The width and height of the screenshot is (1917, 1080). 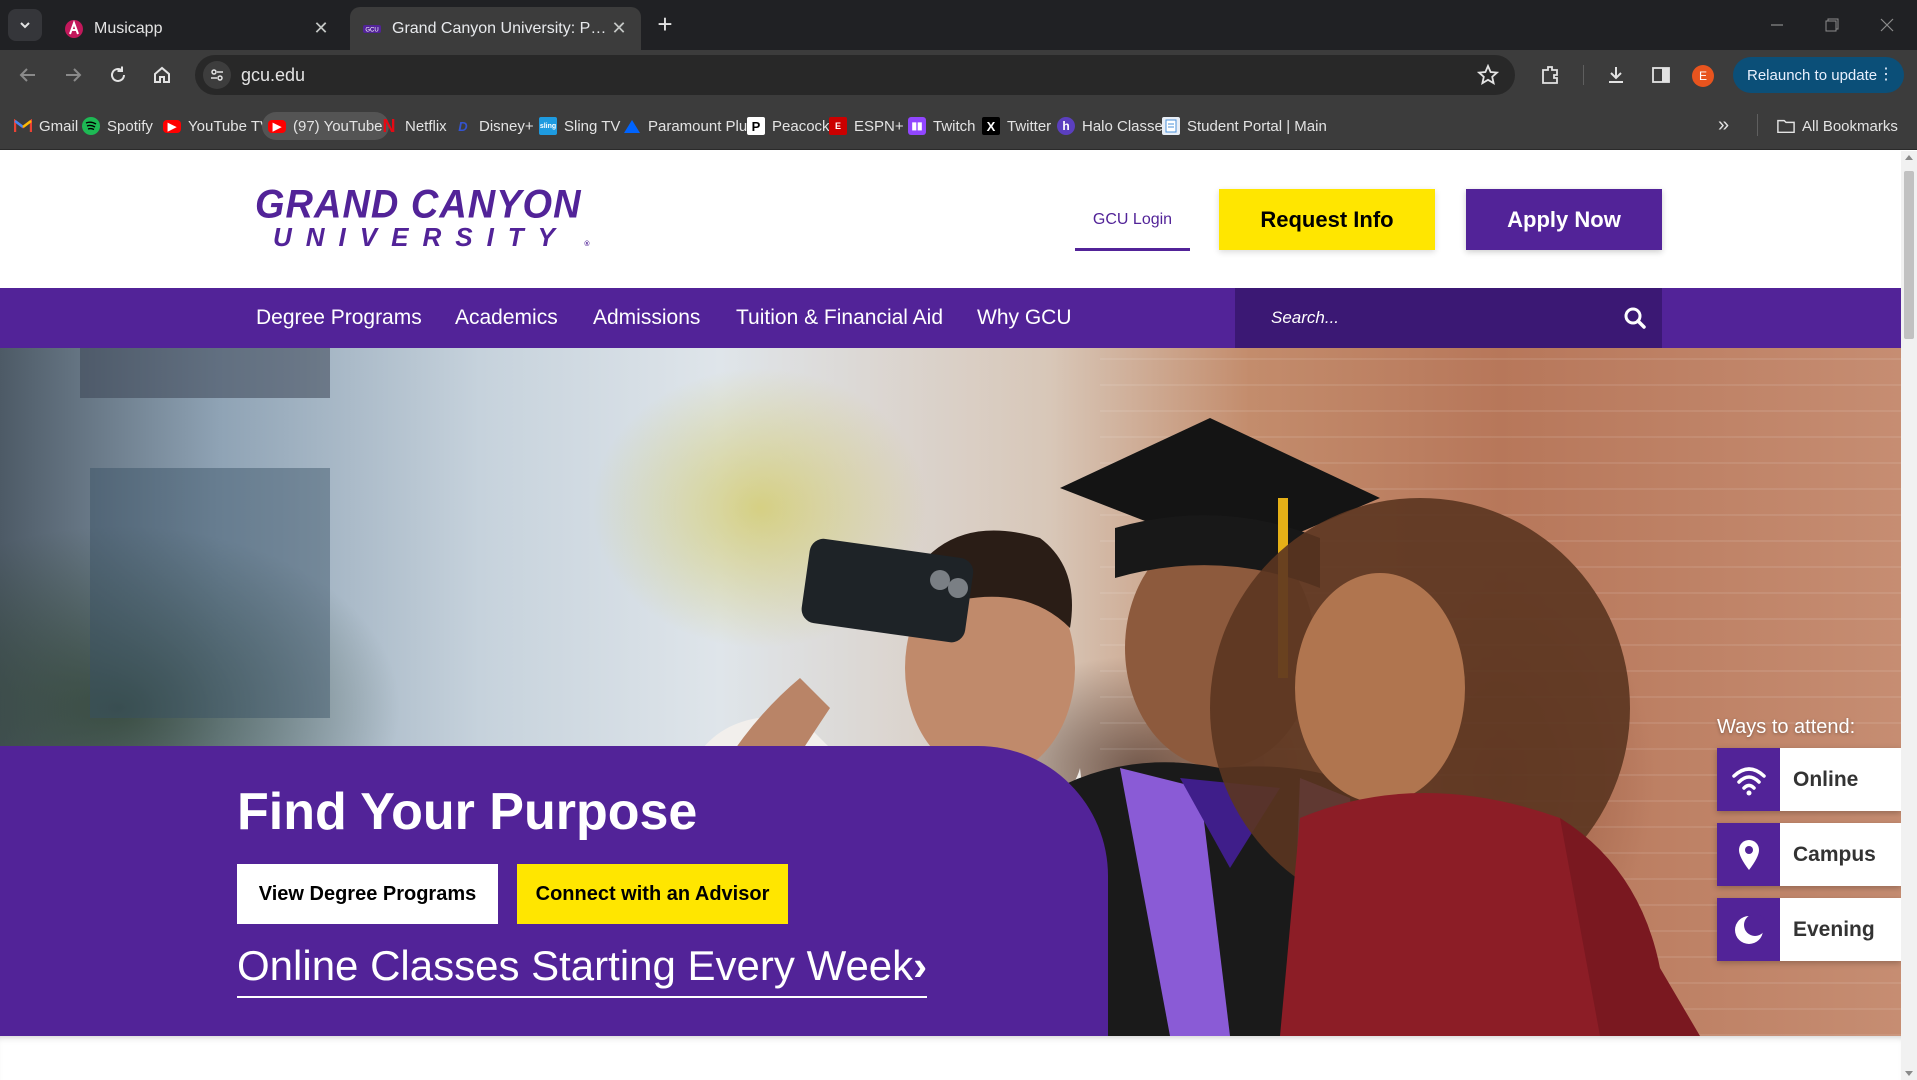 What do you see at coordinates (1029, 126) in the screenshot?
I see `bookmark-label: Twitter` at bounding box center [1029, 126].